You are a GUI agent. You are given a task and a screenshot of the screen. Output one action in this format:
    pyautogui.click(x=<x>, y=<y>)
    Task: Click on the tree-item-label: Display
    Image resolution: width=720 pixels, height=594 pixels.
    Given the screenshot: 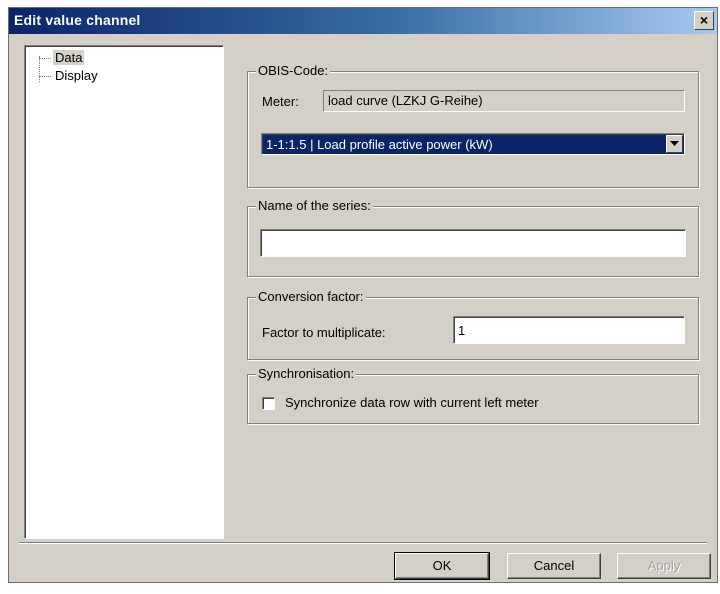 What is the action you would take?
    pyautogui.click(x=76, y=75)
    